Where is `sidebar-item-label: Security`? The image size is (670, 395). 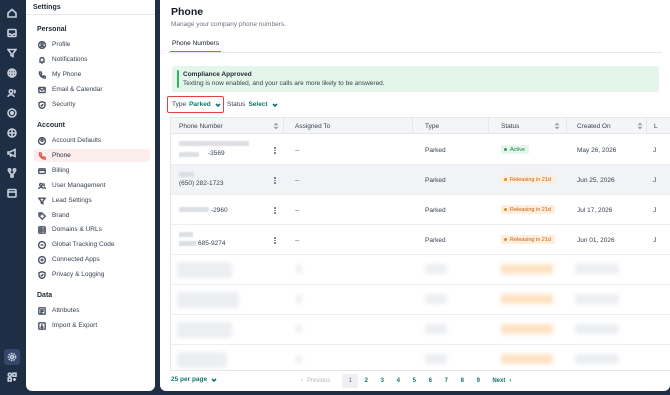
sidebar-item-label: Security is located at coordinates (64, 104).